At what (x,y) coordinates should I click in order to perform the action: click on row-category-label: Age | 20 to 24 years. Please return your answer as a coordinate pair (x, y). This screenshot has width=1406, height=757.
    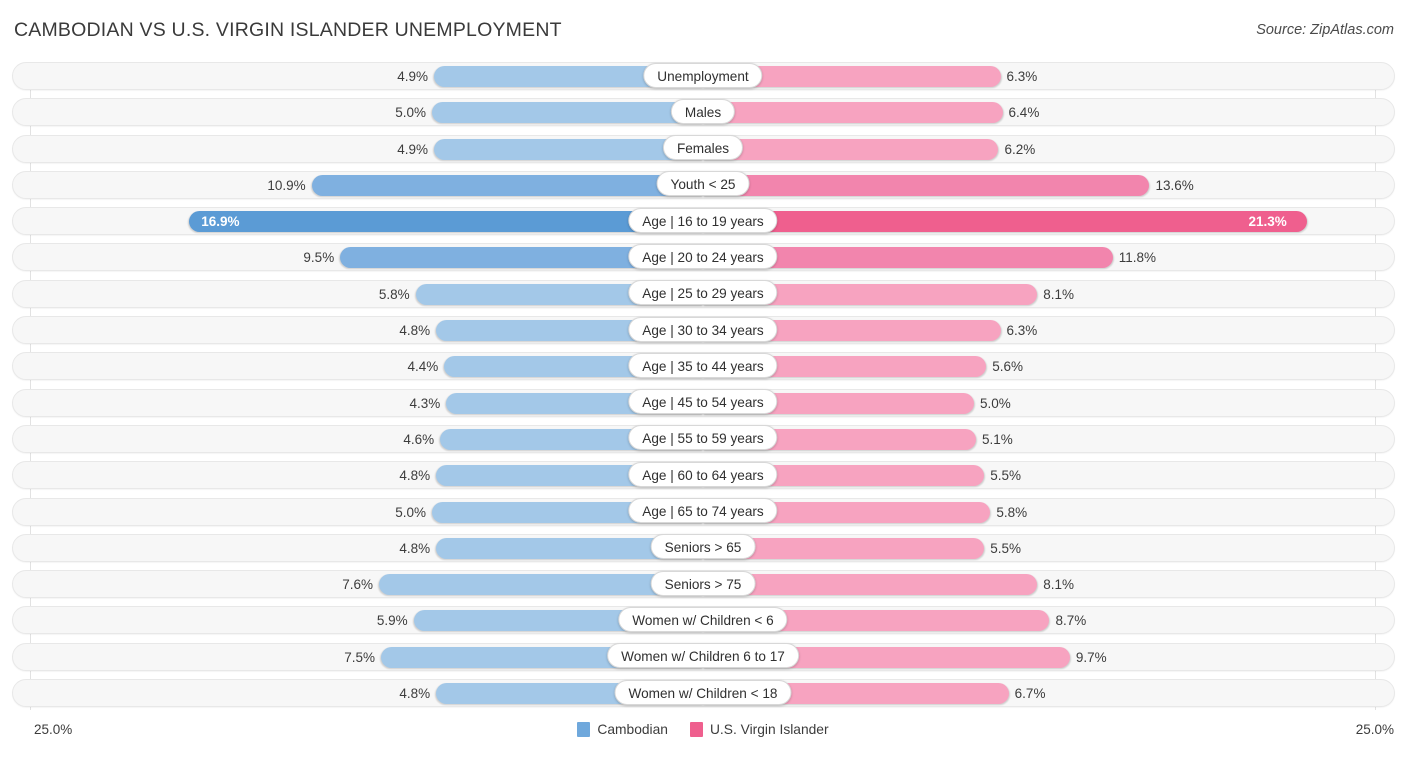
    Looking at the image, I should click on (703, 256).